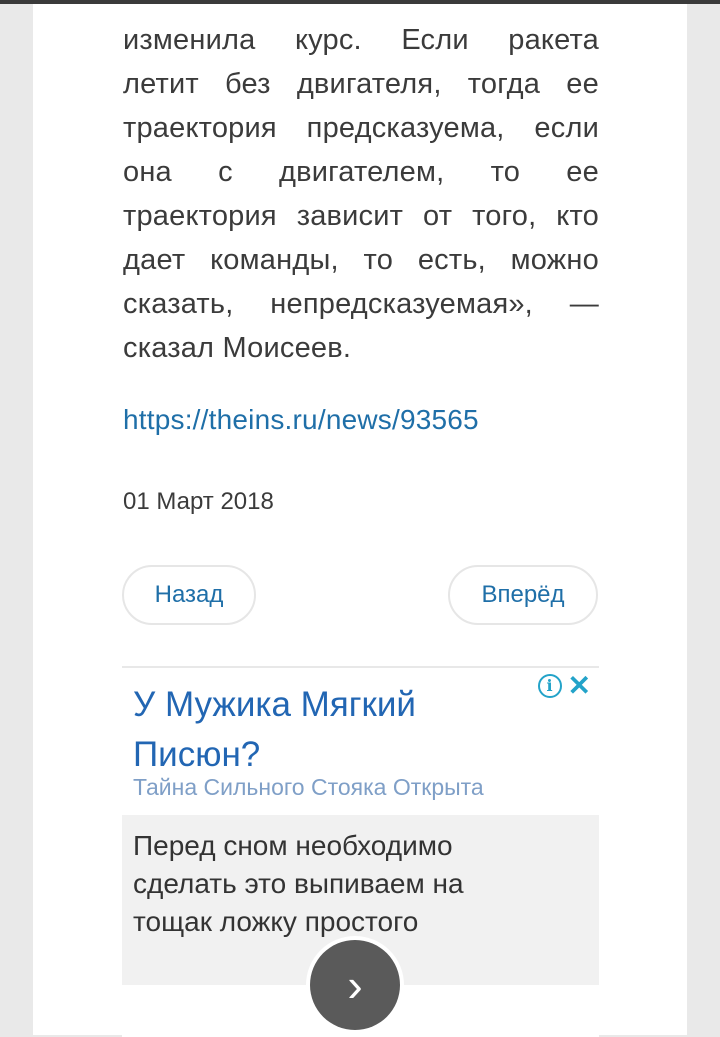 The height and width of the screenshot is (1037, 720). What do you see at coordinates (301, 420) in the screenshot?
I see `source-link: https://theins.ru/news/93565` at bounding box center [301, 420].